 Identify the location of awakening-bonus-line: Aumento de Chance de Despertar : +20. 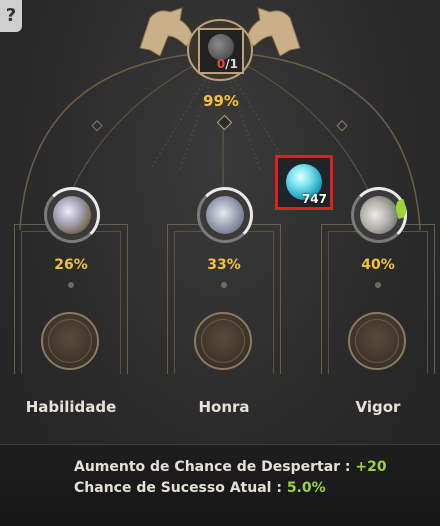
(230, 467).